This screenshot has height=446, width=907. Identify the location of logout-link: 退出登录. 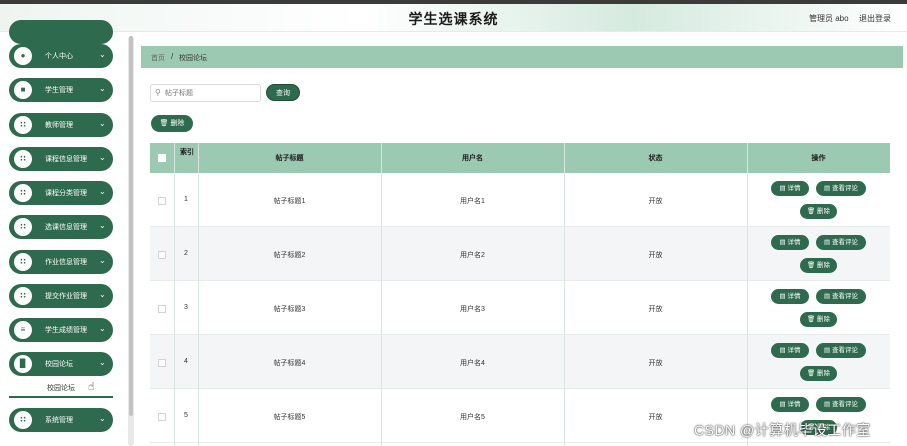
(875, 18).